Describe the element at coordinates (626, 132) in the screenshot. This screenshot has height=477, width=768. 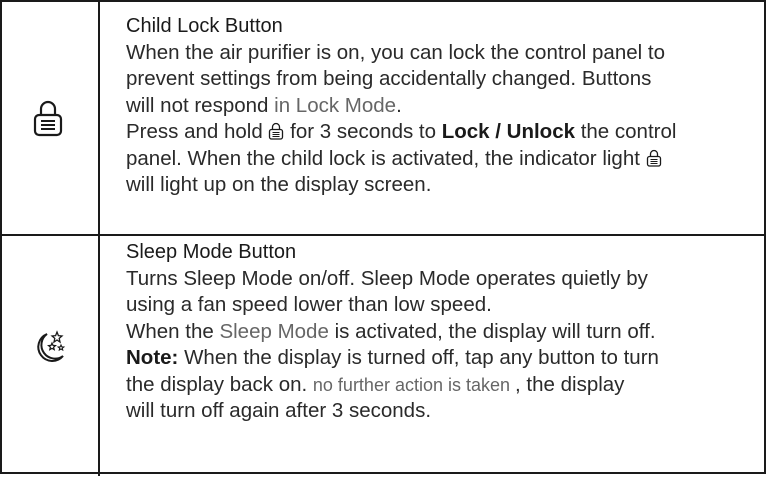
I see `text: the control` at that location.